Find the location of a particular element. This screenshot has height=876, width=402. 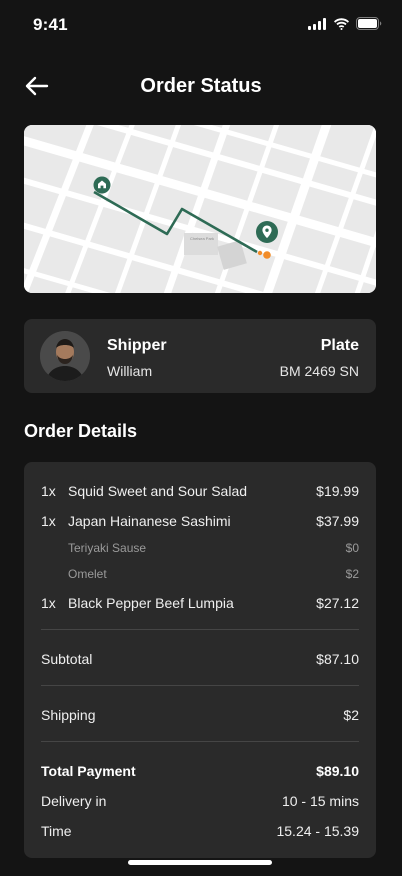

shipper-label: Shipper is located at coordinates (137, 345).